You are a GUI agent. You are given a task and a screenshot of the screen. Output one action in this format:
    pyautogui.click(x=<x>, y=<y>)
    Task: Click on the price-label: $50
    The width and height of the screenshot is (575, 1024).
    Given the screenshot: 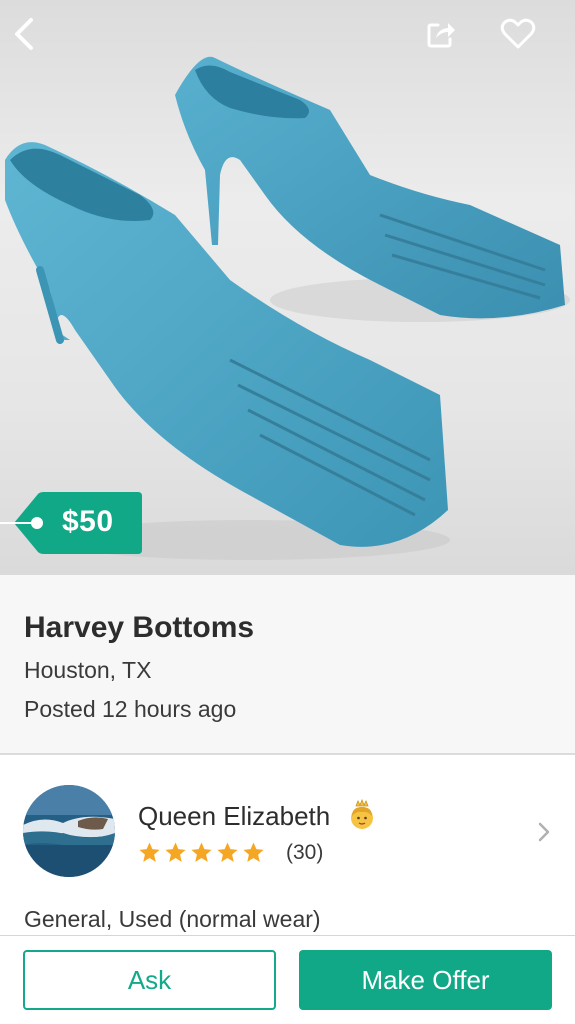 What is the action you would take?
    pyautogui.click(x=88, y=521)
    